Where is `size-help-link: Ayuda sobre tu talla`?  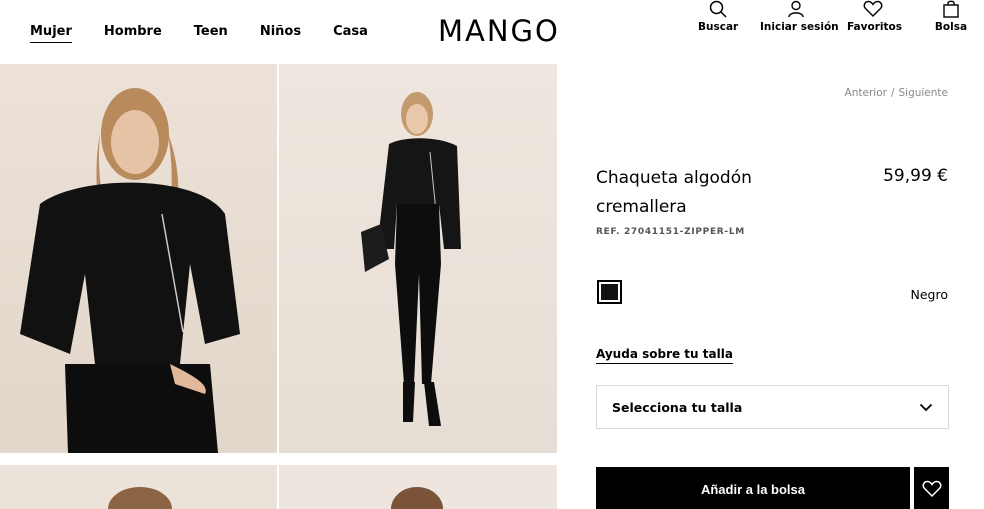 size-help-link: Ayuda sobre tu talla is located at coordinates (664, 355).